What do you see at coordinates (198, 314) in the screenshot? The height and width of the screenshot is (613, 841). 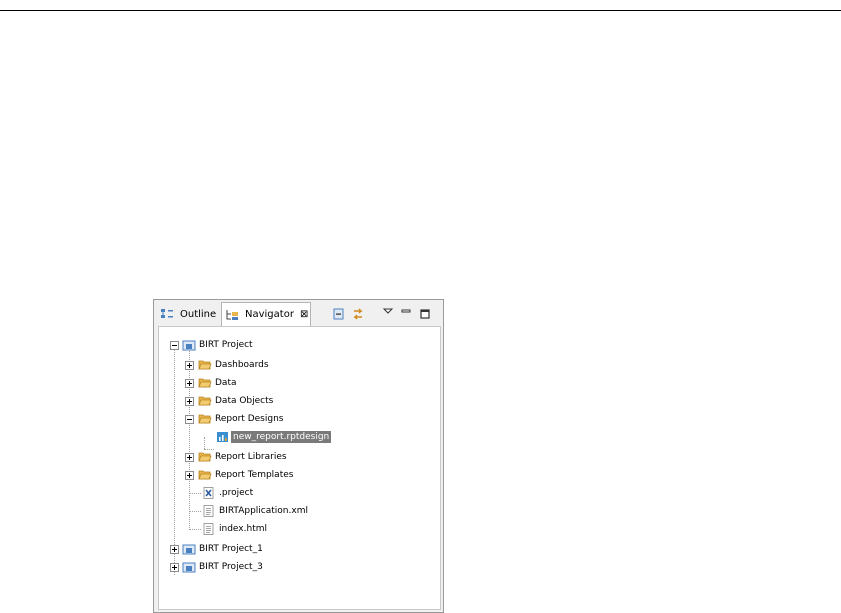 I see `tab-outline-label: Outline` at bounding box center [198, 314].